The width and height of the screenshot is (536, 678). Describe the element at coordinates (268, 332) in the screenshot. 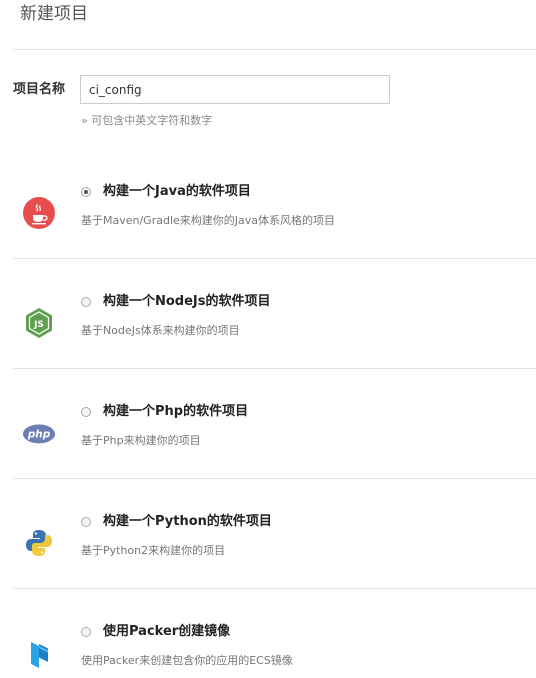

I see `option-nodejs: JS 构建一个NodeJs的软件项目 基于NodeJs体系来构建你的项目` at that location.